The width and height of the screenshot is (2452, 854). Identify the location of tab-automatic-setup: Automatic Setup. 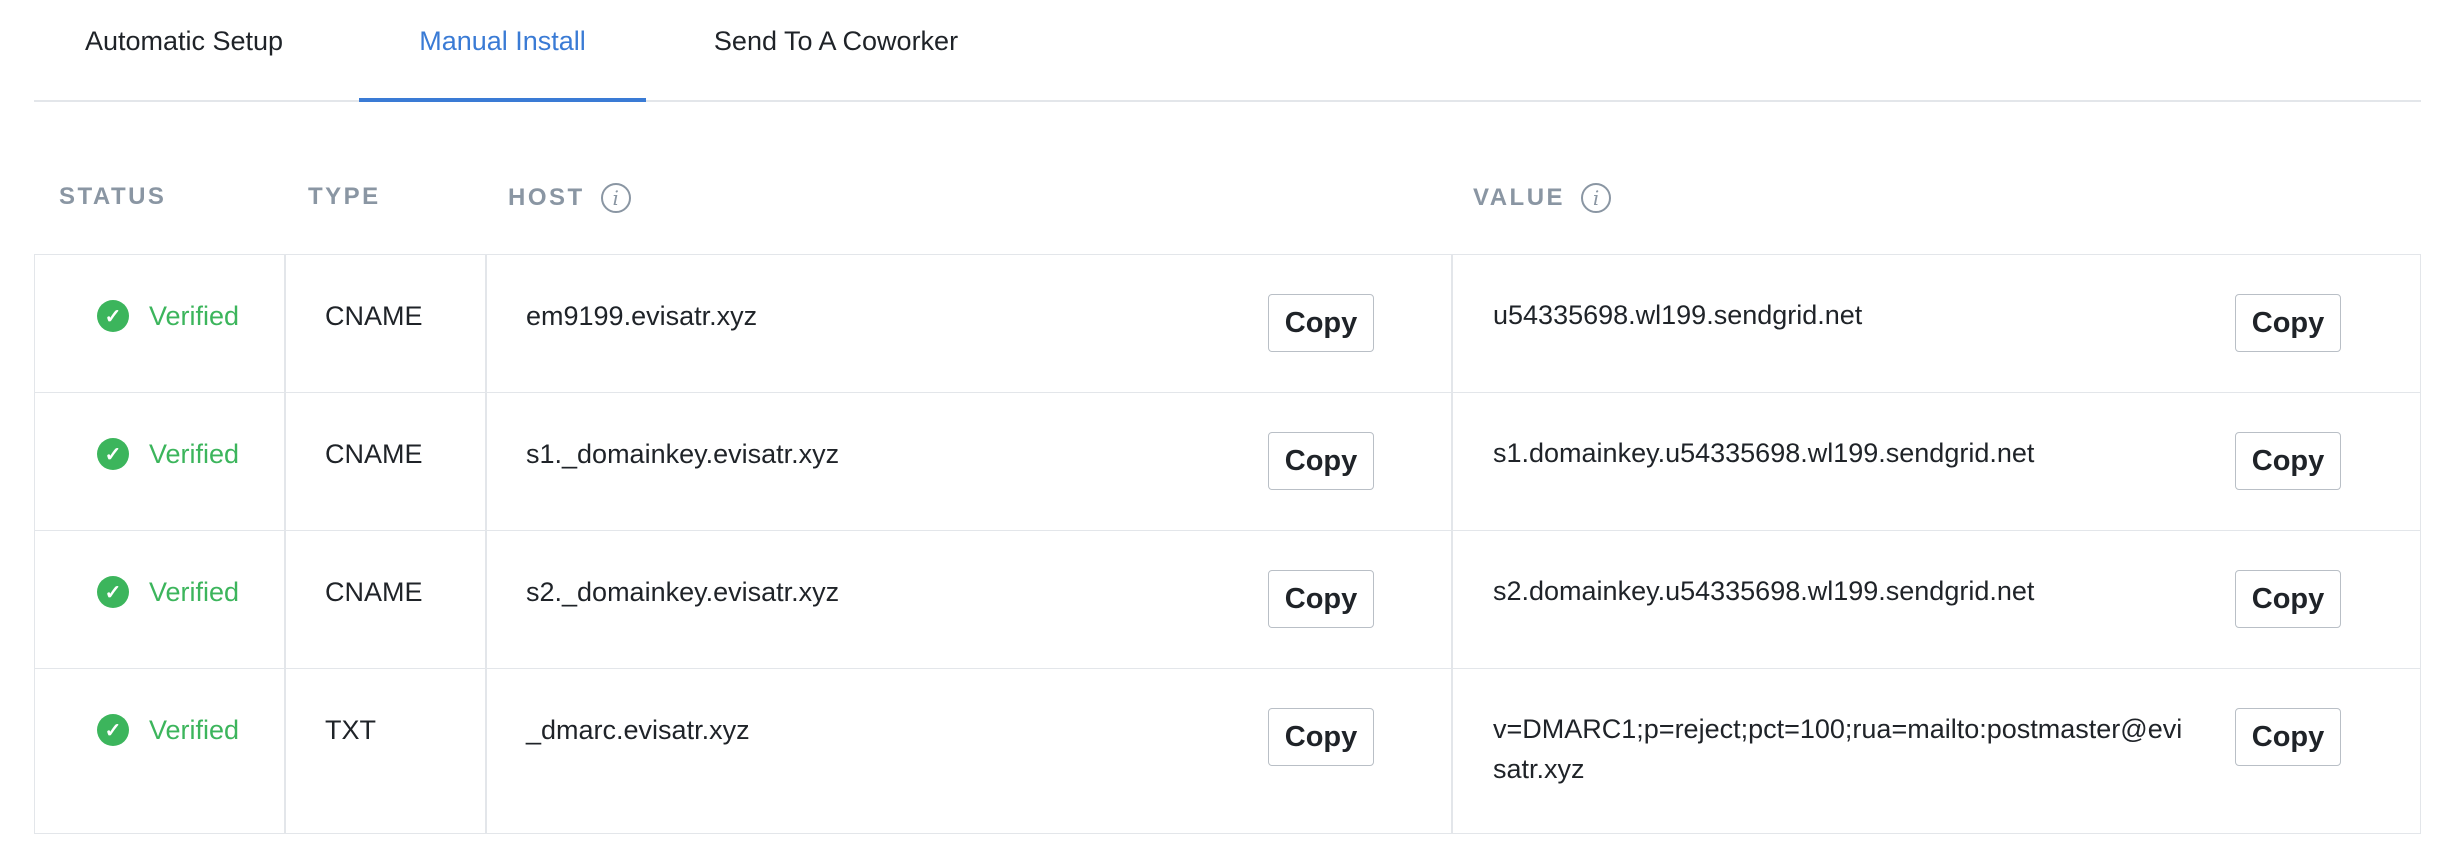
(184, 50).